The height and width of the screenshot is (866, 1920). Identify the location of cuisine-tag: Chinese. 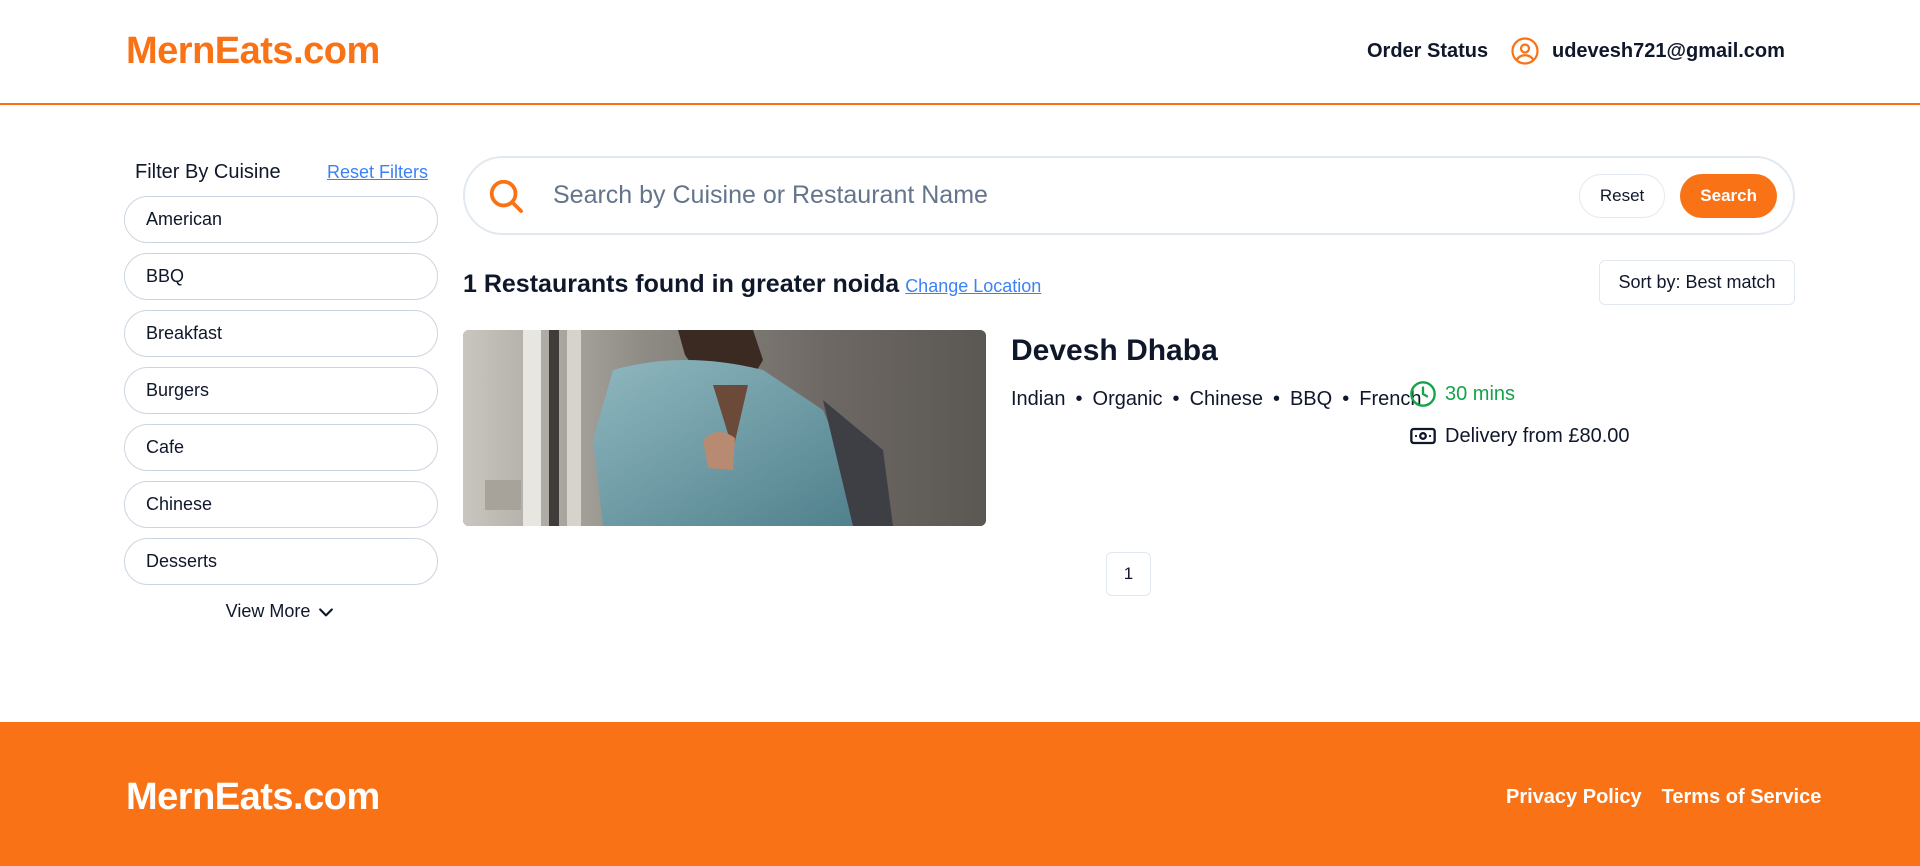
(1226, 399).